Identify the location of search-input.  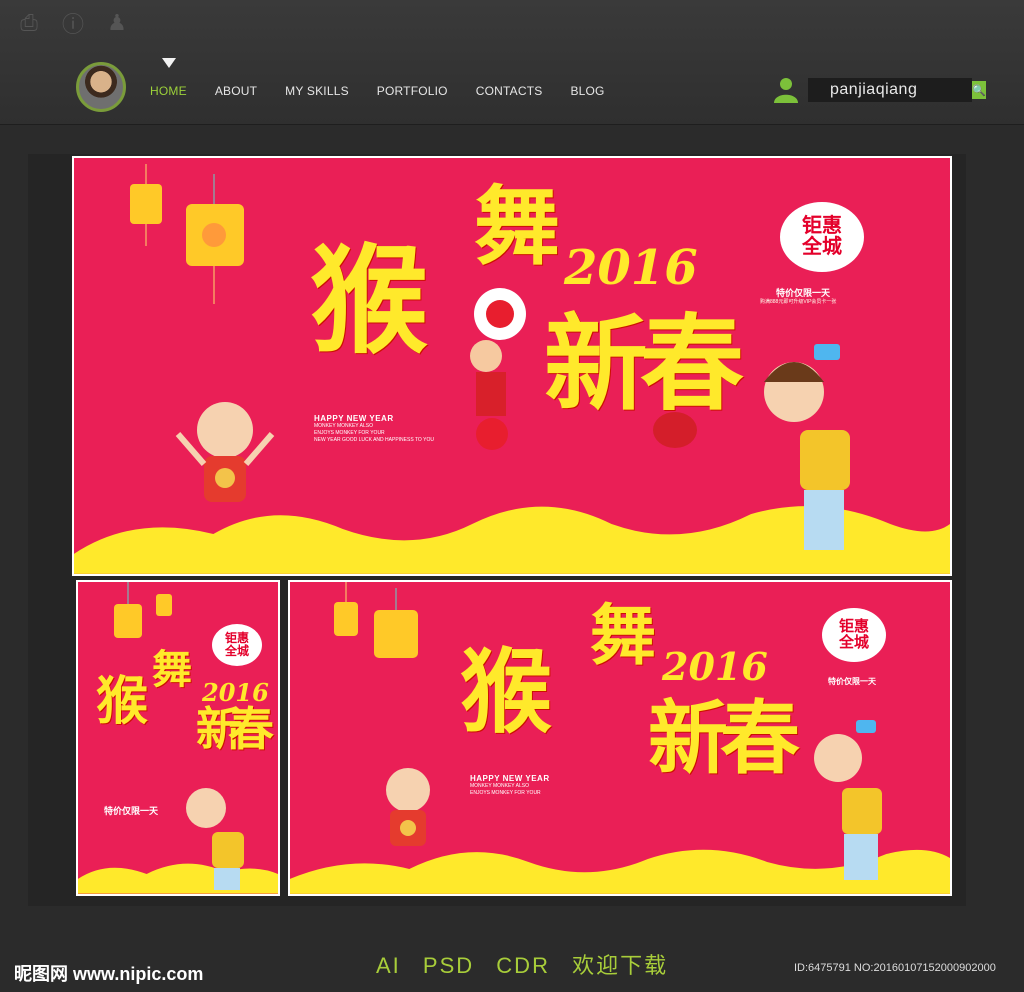
(887, 90).